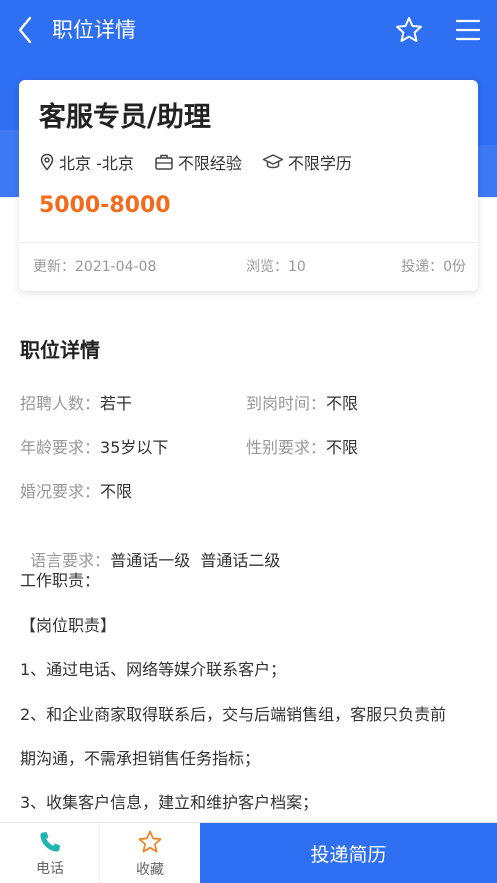 Image resolution: width=497 pixels, height=883 pixels. What do you see at coordinates (302, 447) in the screenshot?
I see `field-gender: 性别要求：不限` at bounding box center [302, 447].